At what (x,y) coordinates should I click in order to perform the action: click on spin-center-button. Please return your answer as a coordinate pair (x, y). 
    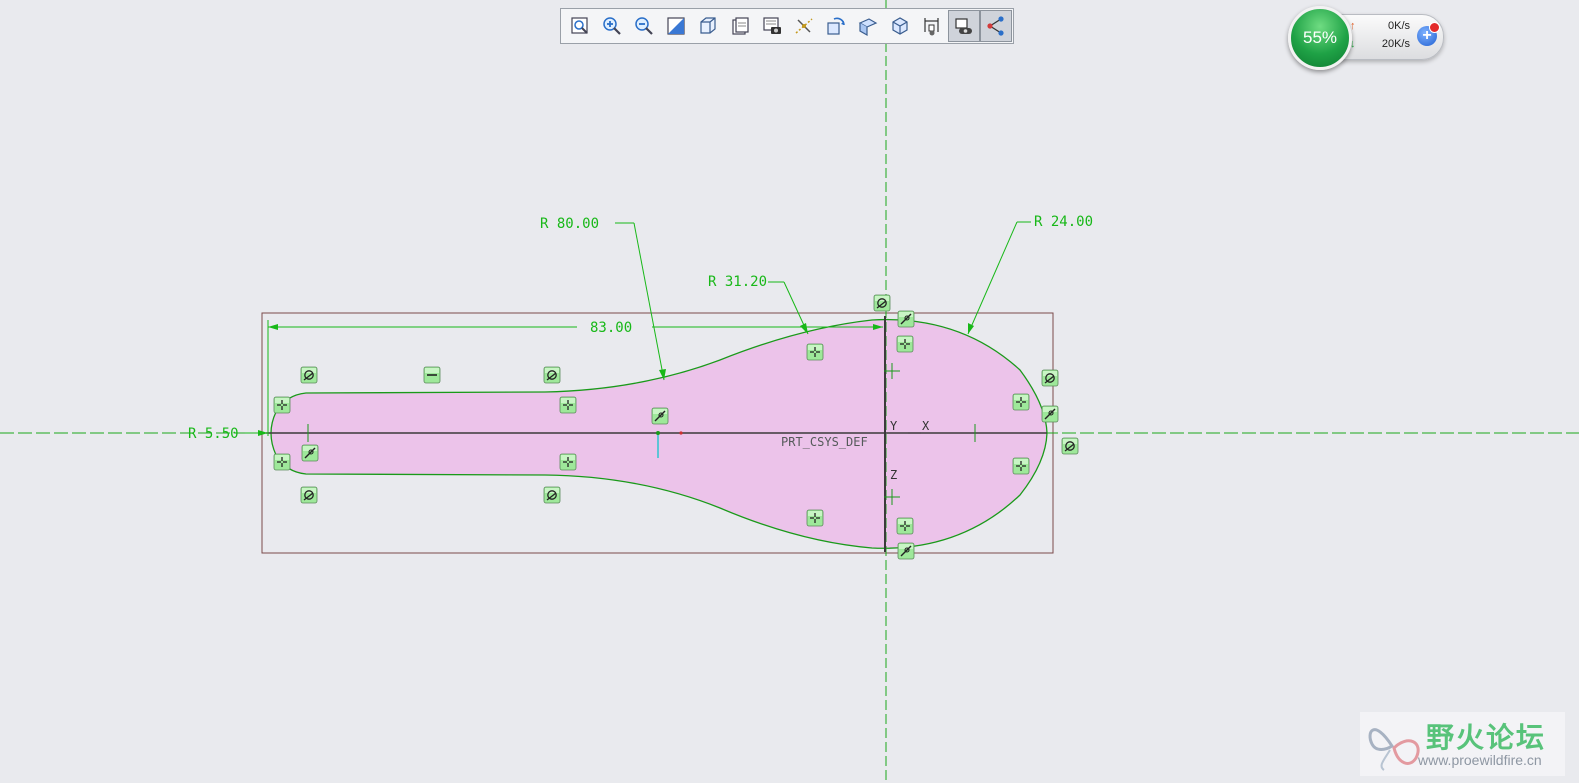
    Looking at the image, I should click on (836, 26).